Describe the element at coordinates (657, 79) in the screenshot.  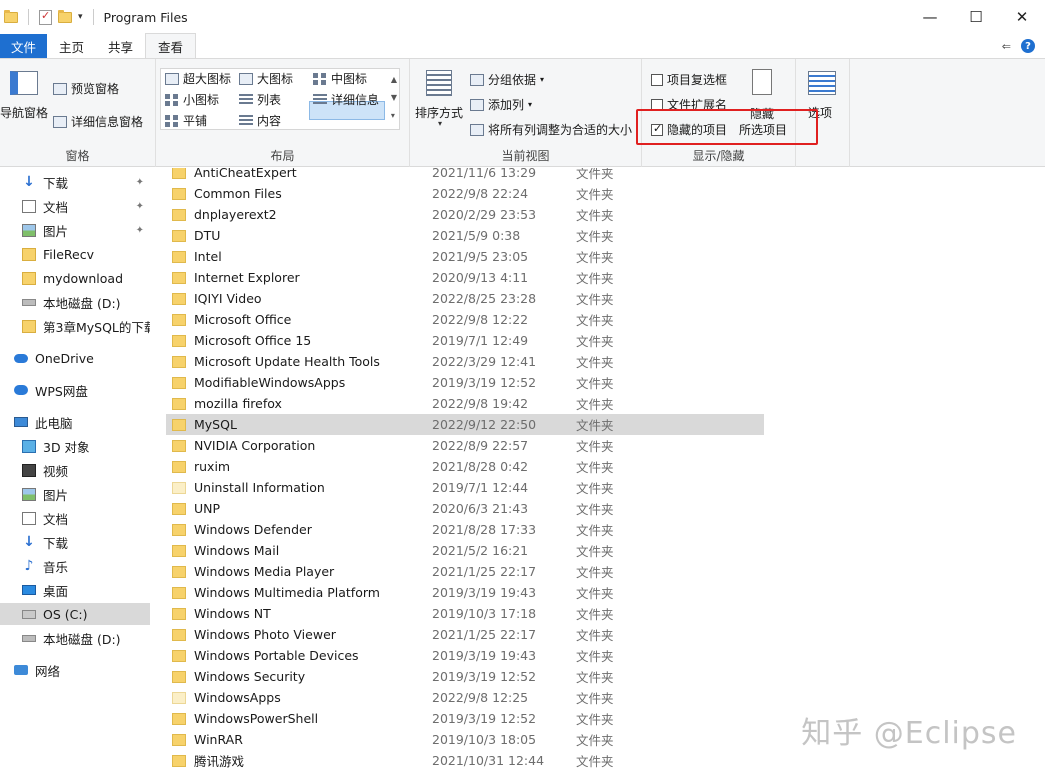
I see `item-checkboxes-checkbox` at that location.